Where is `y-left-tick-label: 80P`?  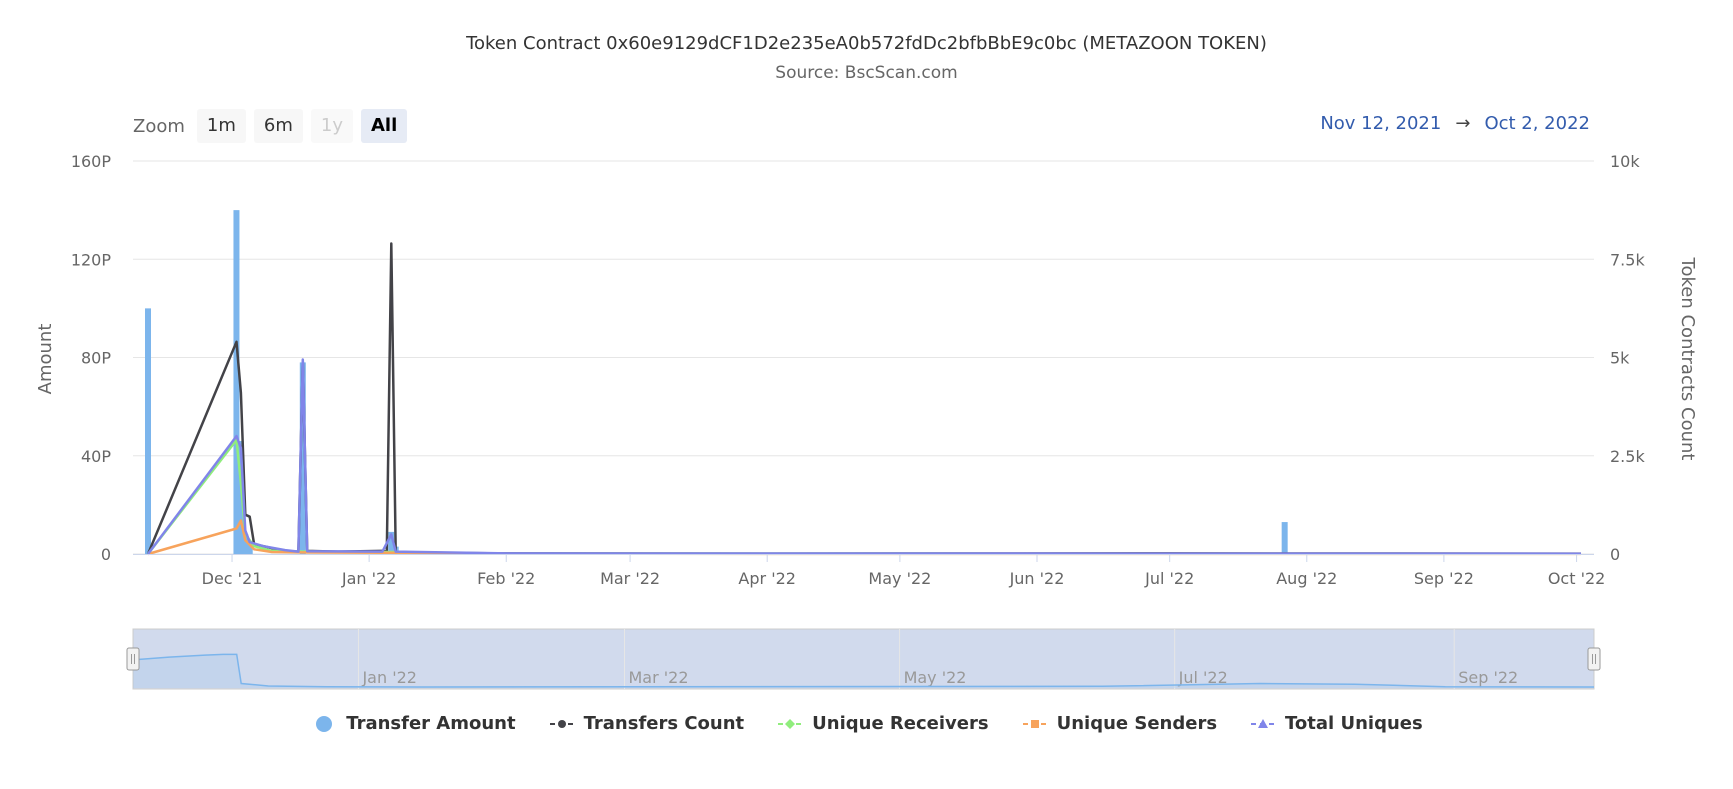
y-left-tick-label: 80P is located at coordinates (96, 358).